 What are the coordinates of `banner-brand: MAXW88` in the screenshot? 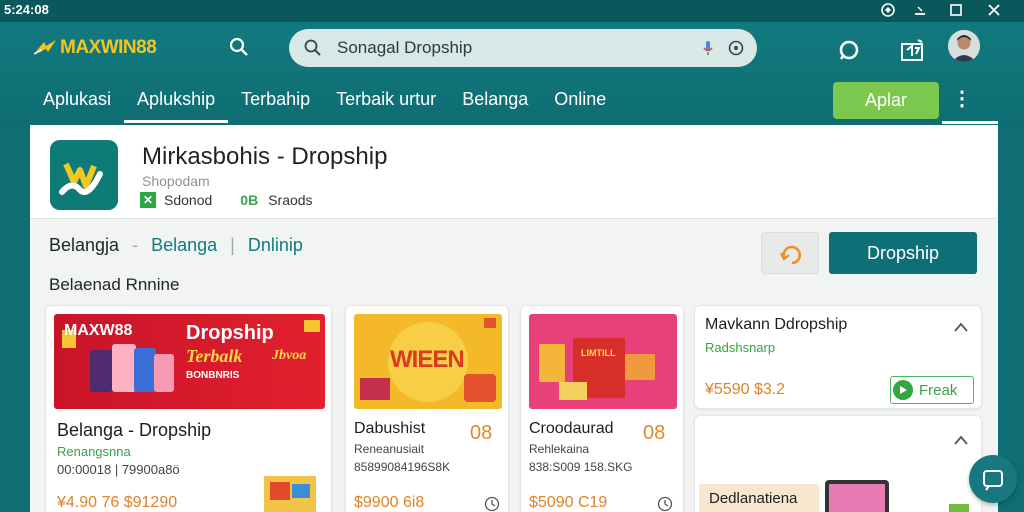 It's located at (98, 330).